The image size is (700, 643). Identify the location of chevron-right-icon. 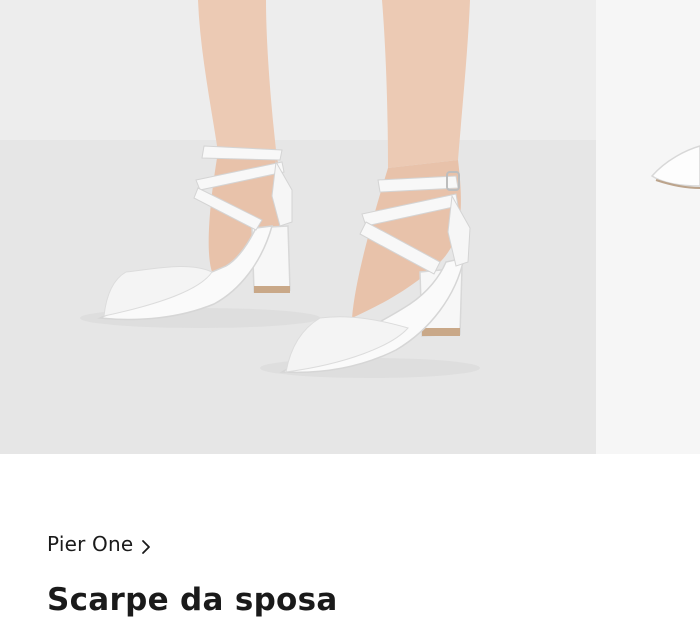
(146, 545).